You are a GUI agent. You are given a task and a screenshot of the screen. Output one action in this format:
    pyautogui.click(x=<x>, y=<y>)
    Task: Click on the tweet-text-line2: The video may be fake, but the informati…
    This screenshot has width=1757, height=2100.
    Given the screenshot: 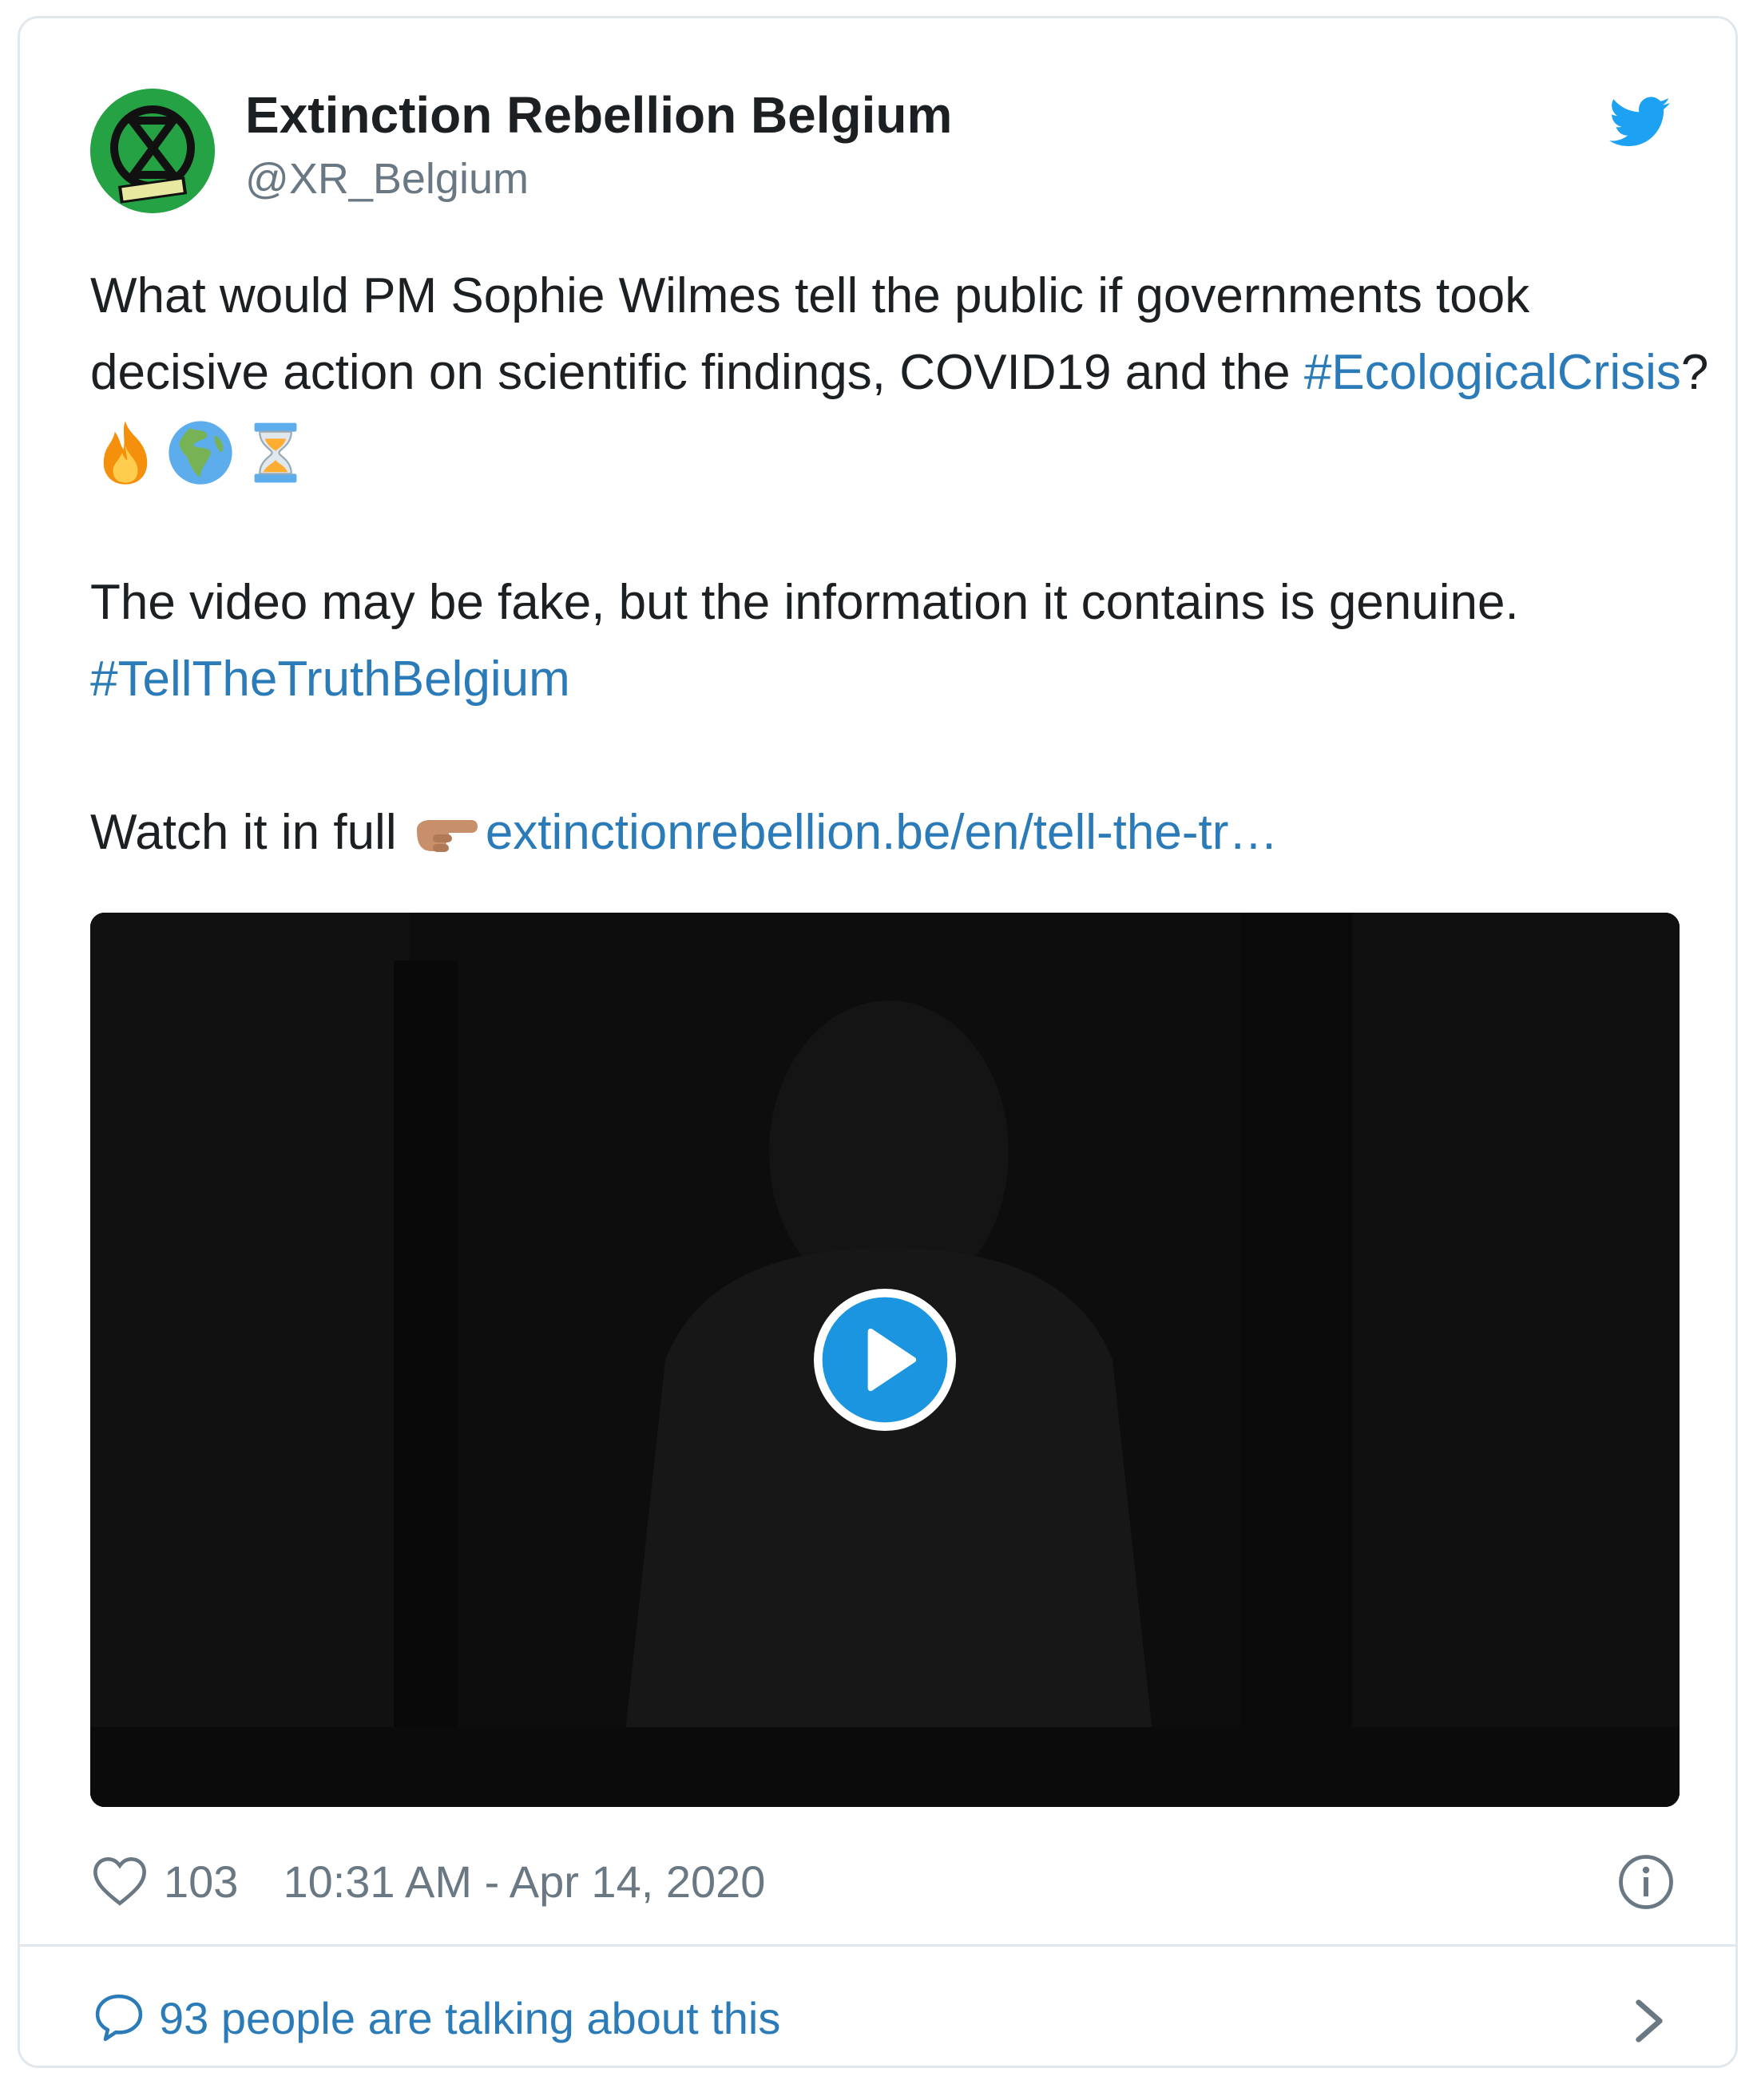 What is the action you would take?
    pyautogui.click(x=804, y=603)
    